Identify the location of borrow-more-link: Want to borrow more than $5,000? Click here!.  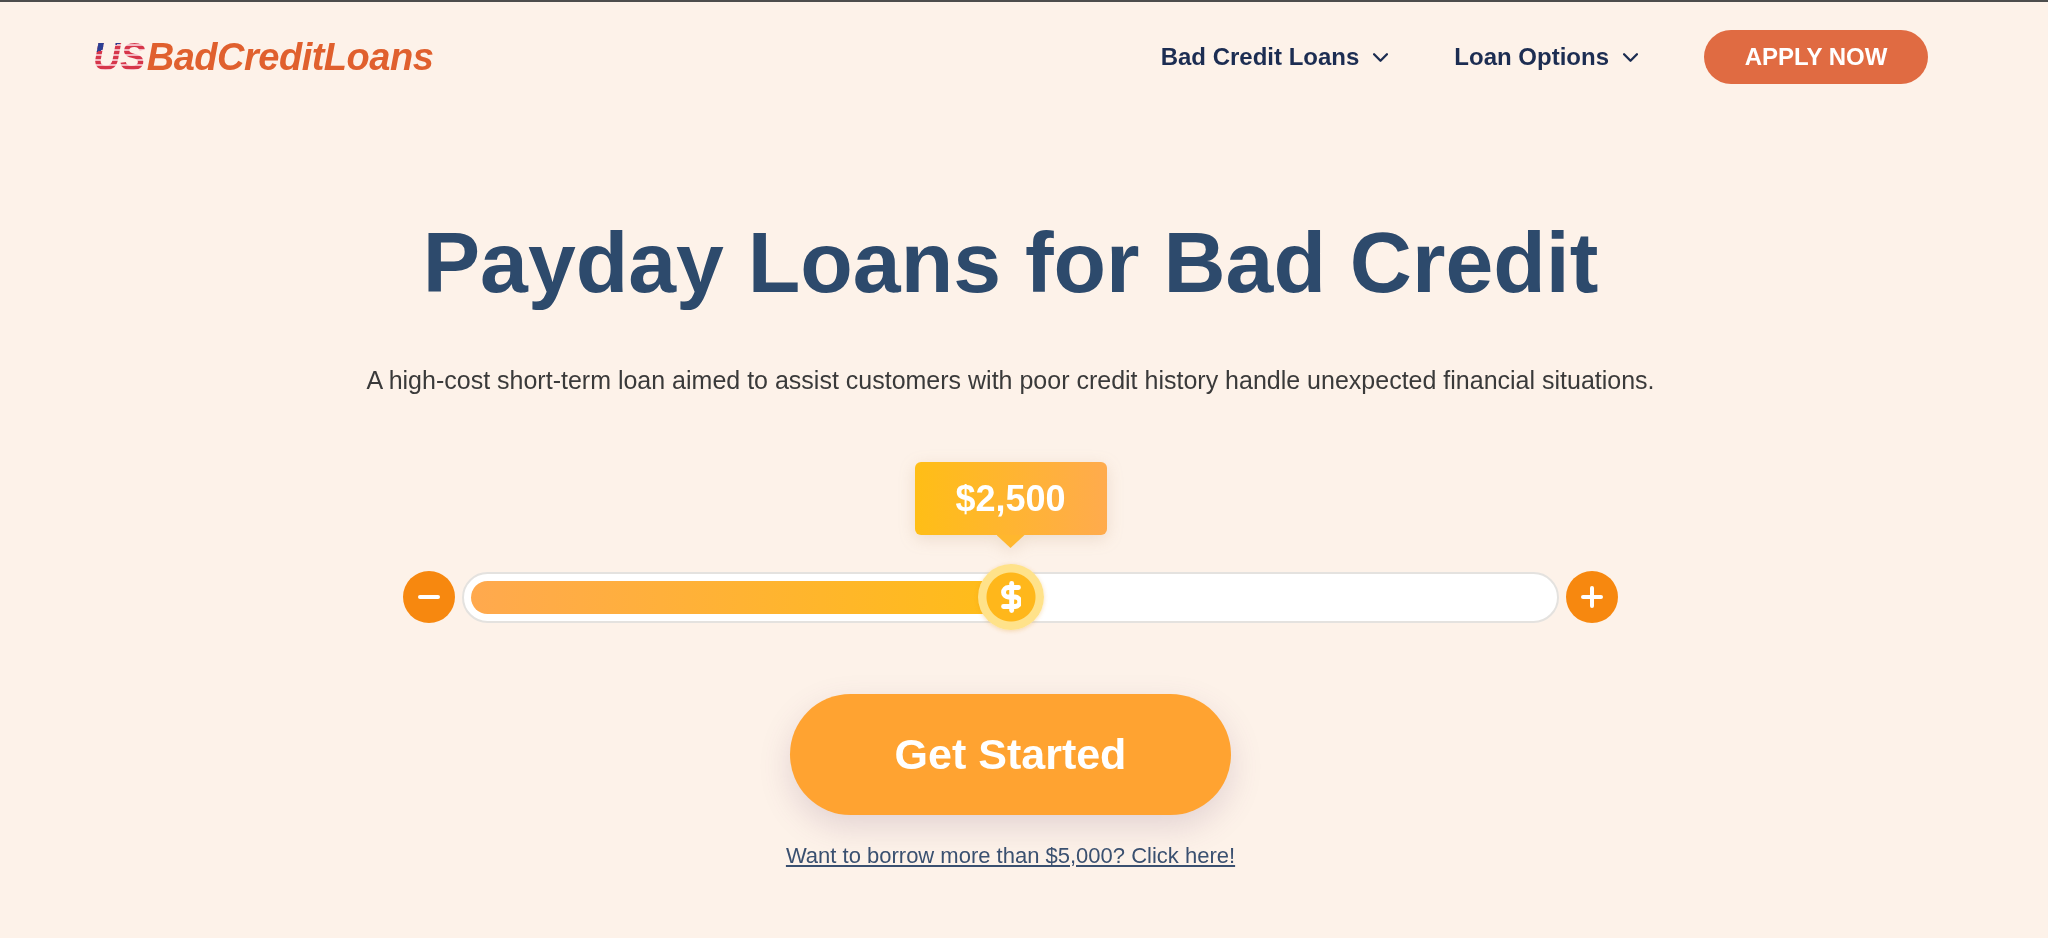
(1010, 856).